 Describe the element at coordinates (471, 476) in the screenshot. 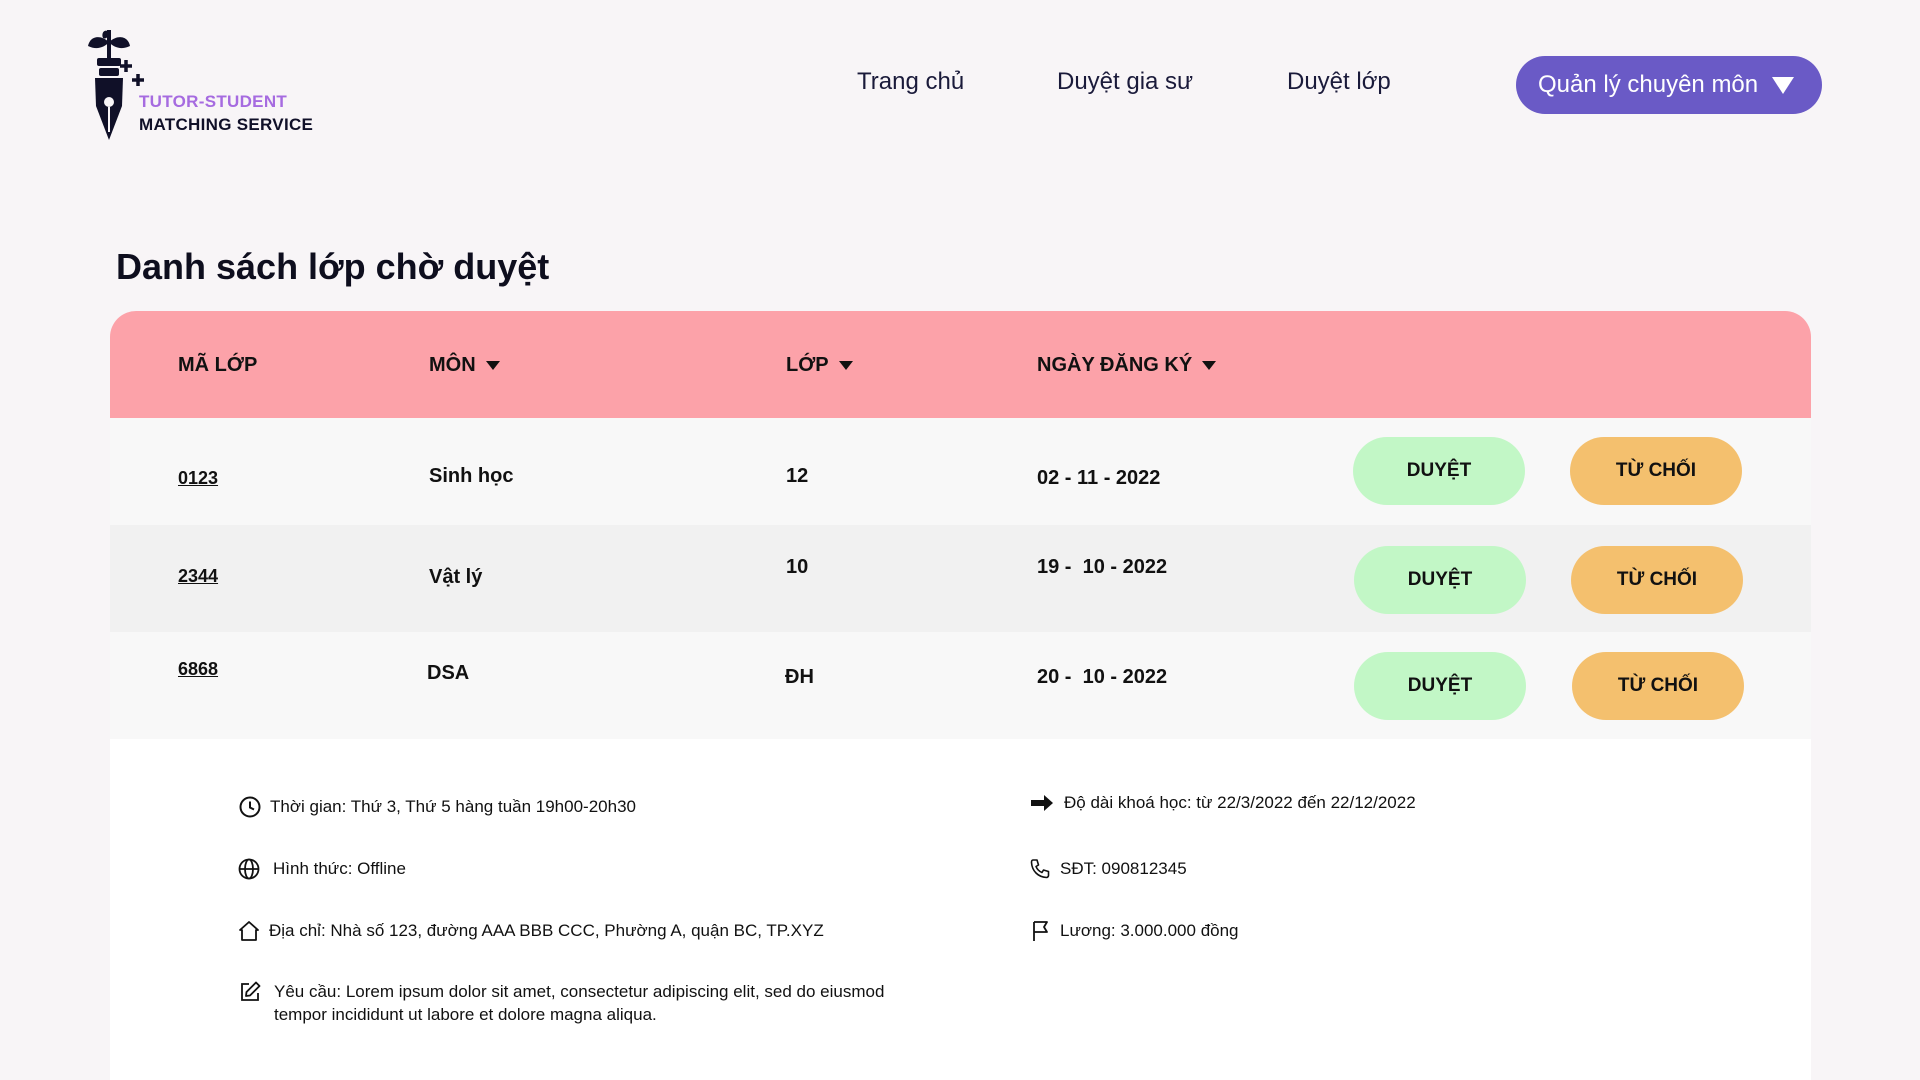

I see `subject-cell: Sinh học` at that location.